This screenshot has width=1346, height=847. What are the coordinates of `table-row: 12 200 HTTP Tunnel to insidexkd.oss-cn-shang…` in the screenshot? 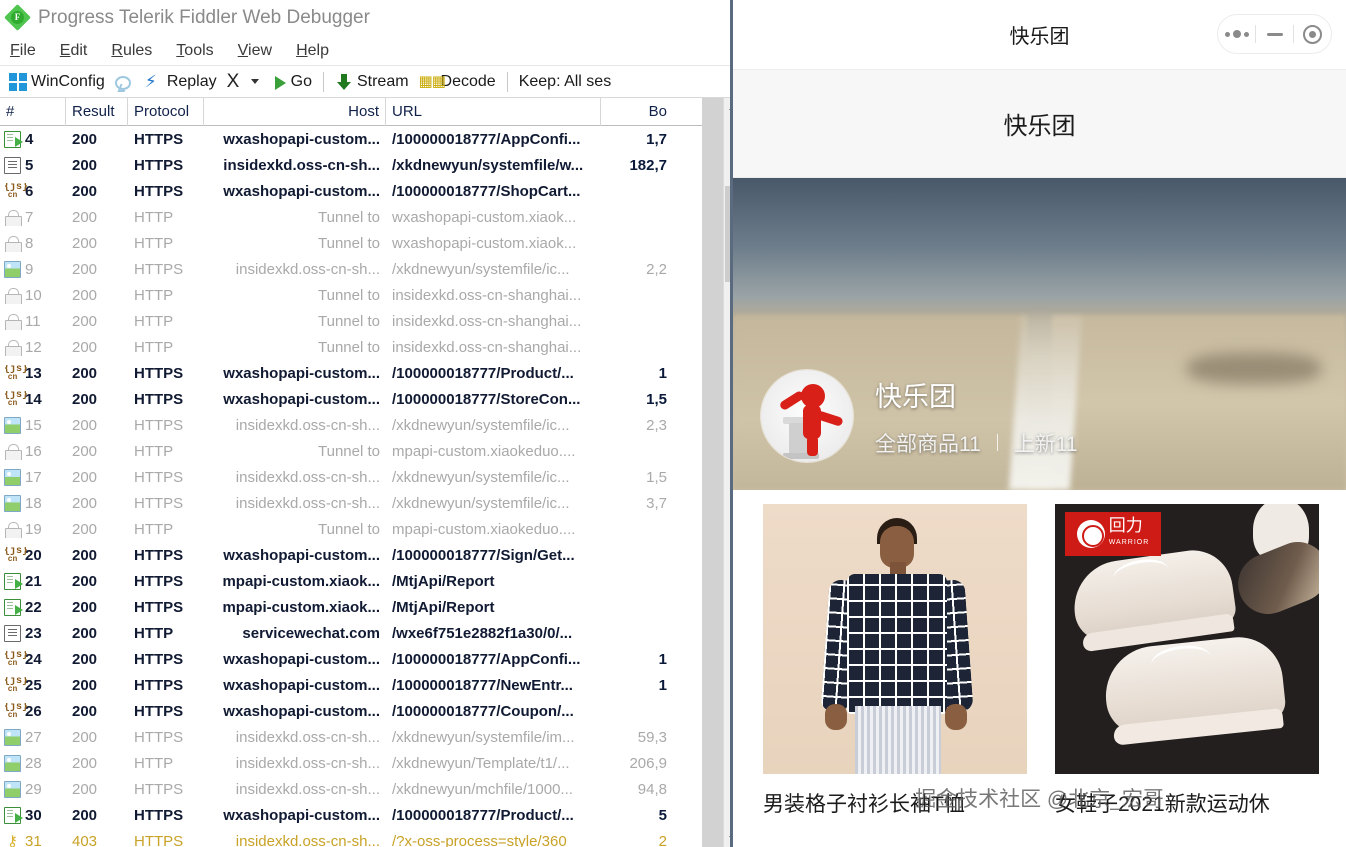 It's located at (370, 347).